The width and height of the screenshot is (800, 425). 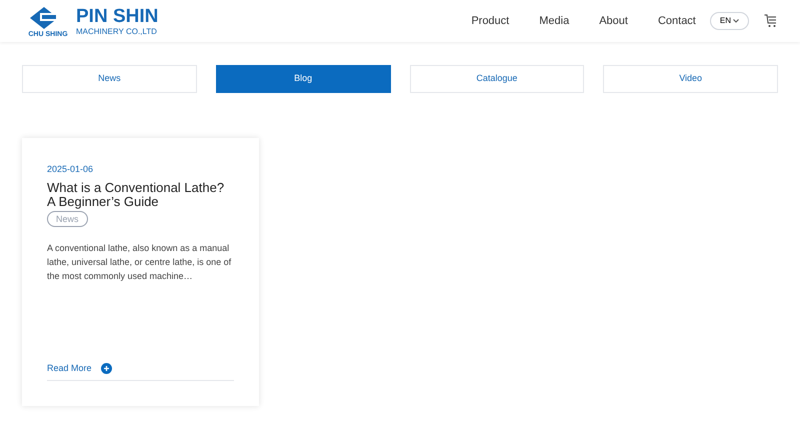 What do you see at coordinates (677, 21) in the screenshot?
I see `nav-link: Contact` at bounding box center [677, 21].